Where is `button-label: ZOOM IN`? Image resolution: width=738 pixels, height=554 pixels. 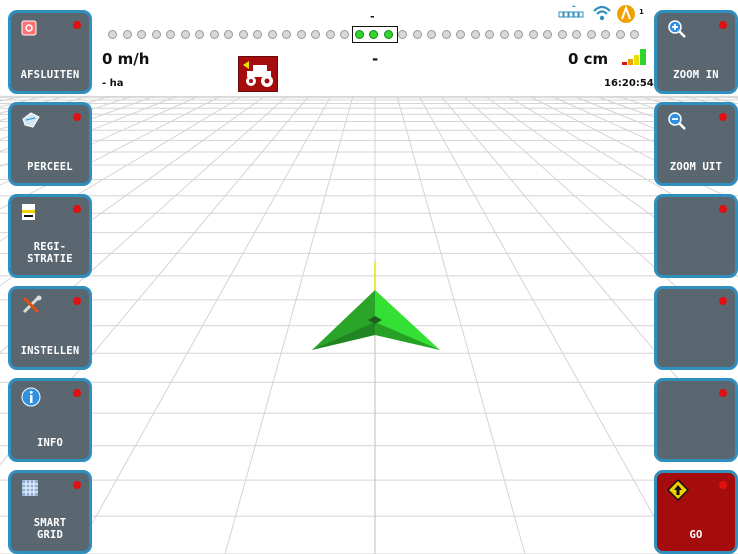 button-label: ZOOM IN is located at coordinates (696, 75).